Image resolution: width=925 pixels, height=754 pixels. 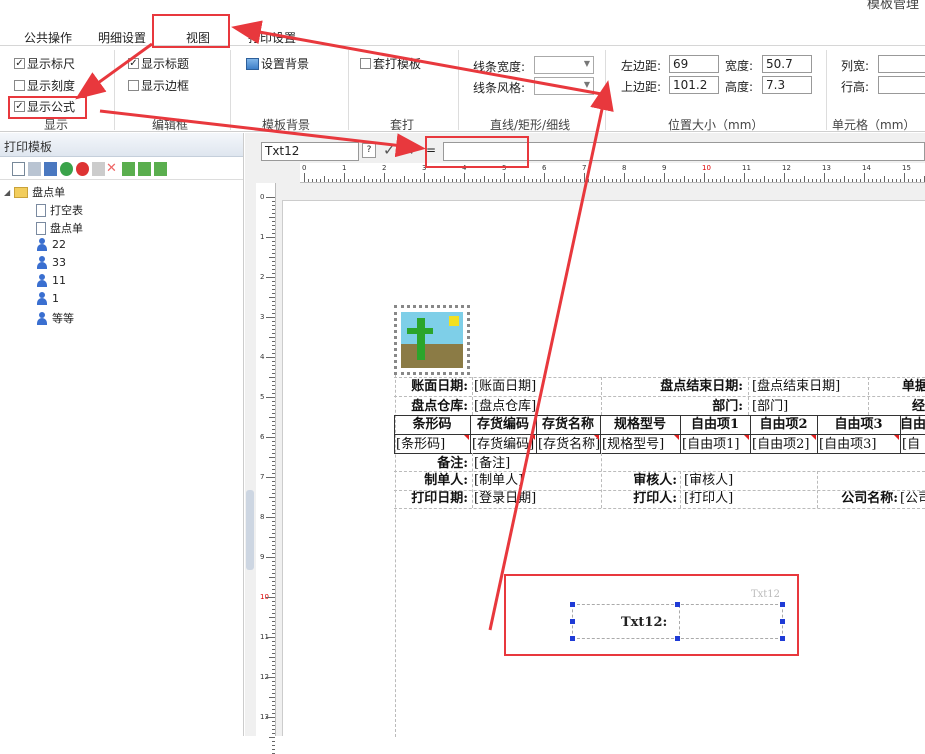 What do you see at coordinates (419, 58) in the screenshot?
I see `arrow-to-view-tab` at bounding box center [419, 58].